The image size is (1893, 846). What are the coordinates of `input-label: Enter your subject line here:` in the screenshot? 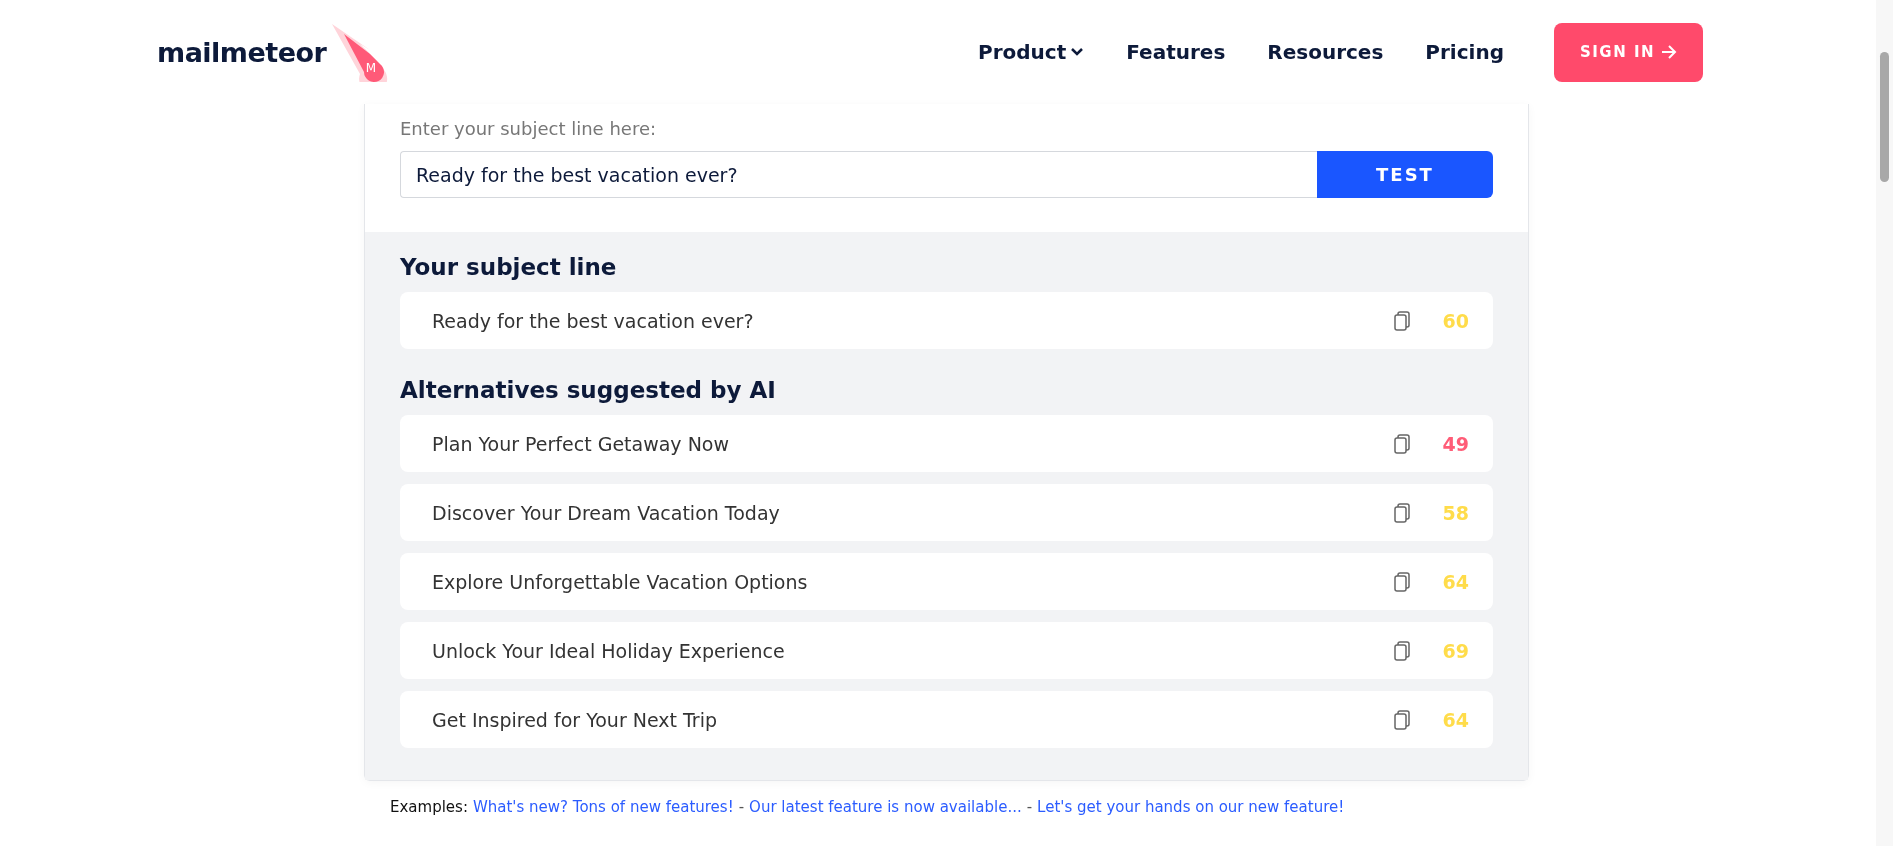 It's located at (529, 128).